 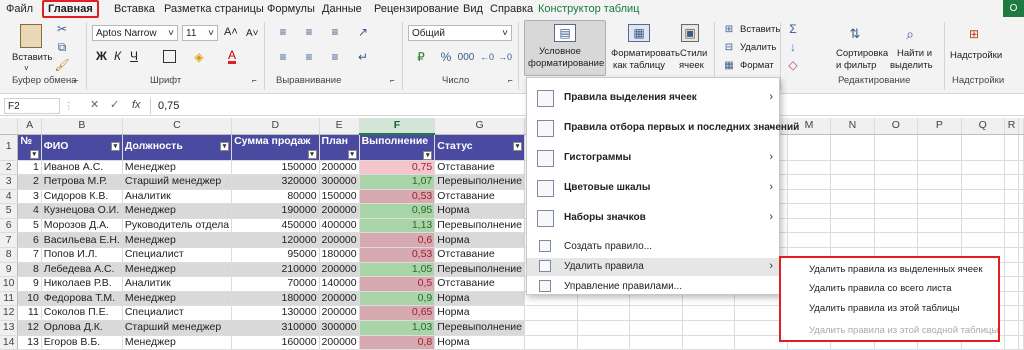 What do you see at coordinates (480, 197) in the screenshot?
I see `cell-status: Отставание` at bounding box center [480, 197].